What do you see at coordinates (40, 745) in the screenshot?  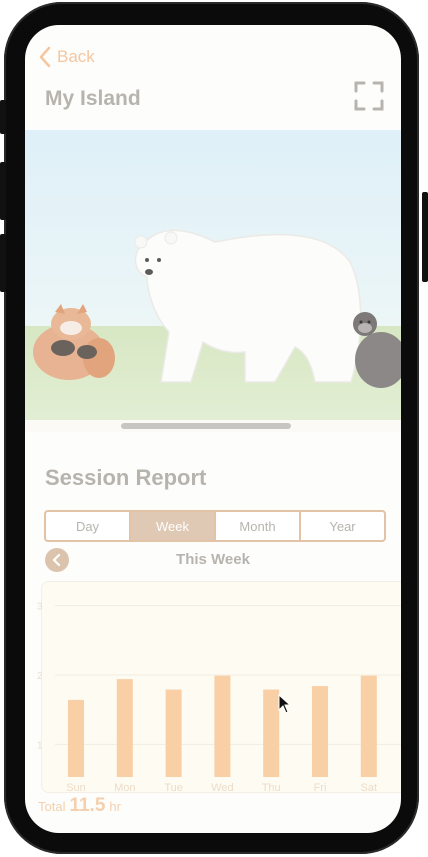 I see `y-tick-label: 1` at bounding box center [40, 745].